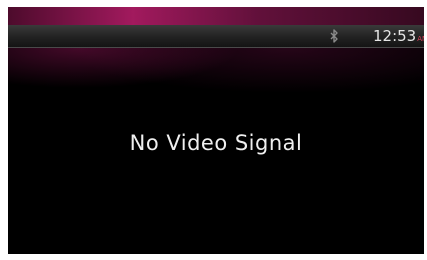 This screenshot has height=260, width=427. What do you see at coordinates (395, 36) in the screenshot?
I see `clock-time: 12:53` at bounding box center [395, 36].